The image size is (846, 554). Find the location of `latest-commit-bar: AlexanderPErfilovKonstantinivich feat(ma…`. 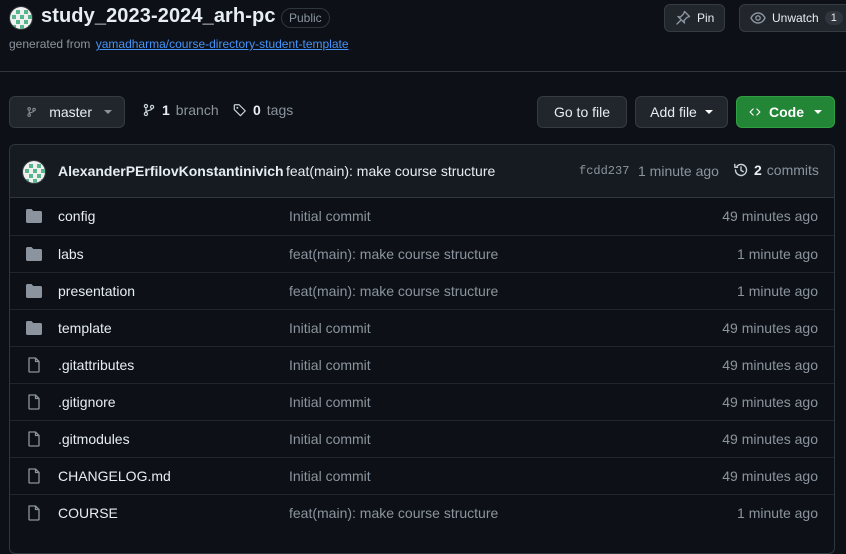

latest-commit-bar: AlexanderPErfilovKonstantinivich feat(ma… is located at coordinates (422, 171).